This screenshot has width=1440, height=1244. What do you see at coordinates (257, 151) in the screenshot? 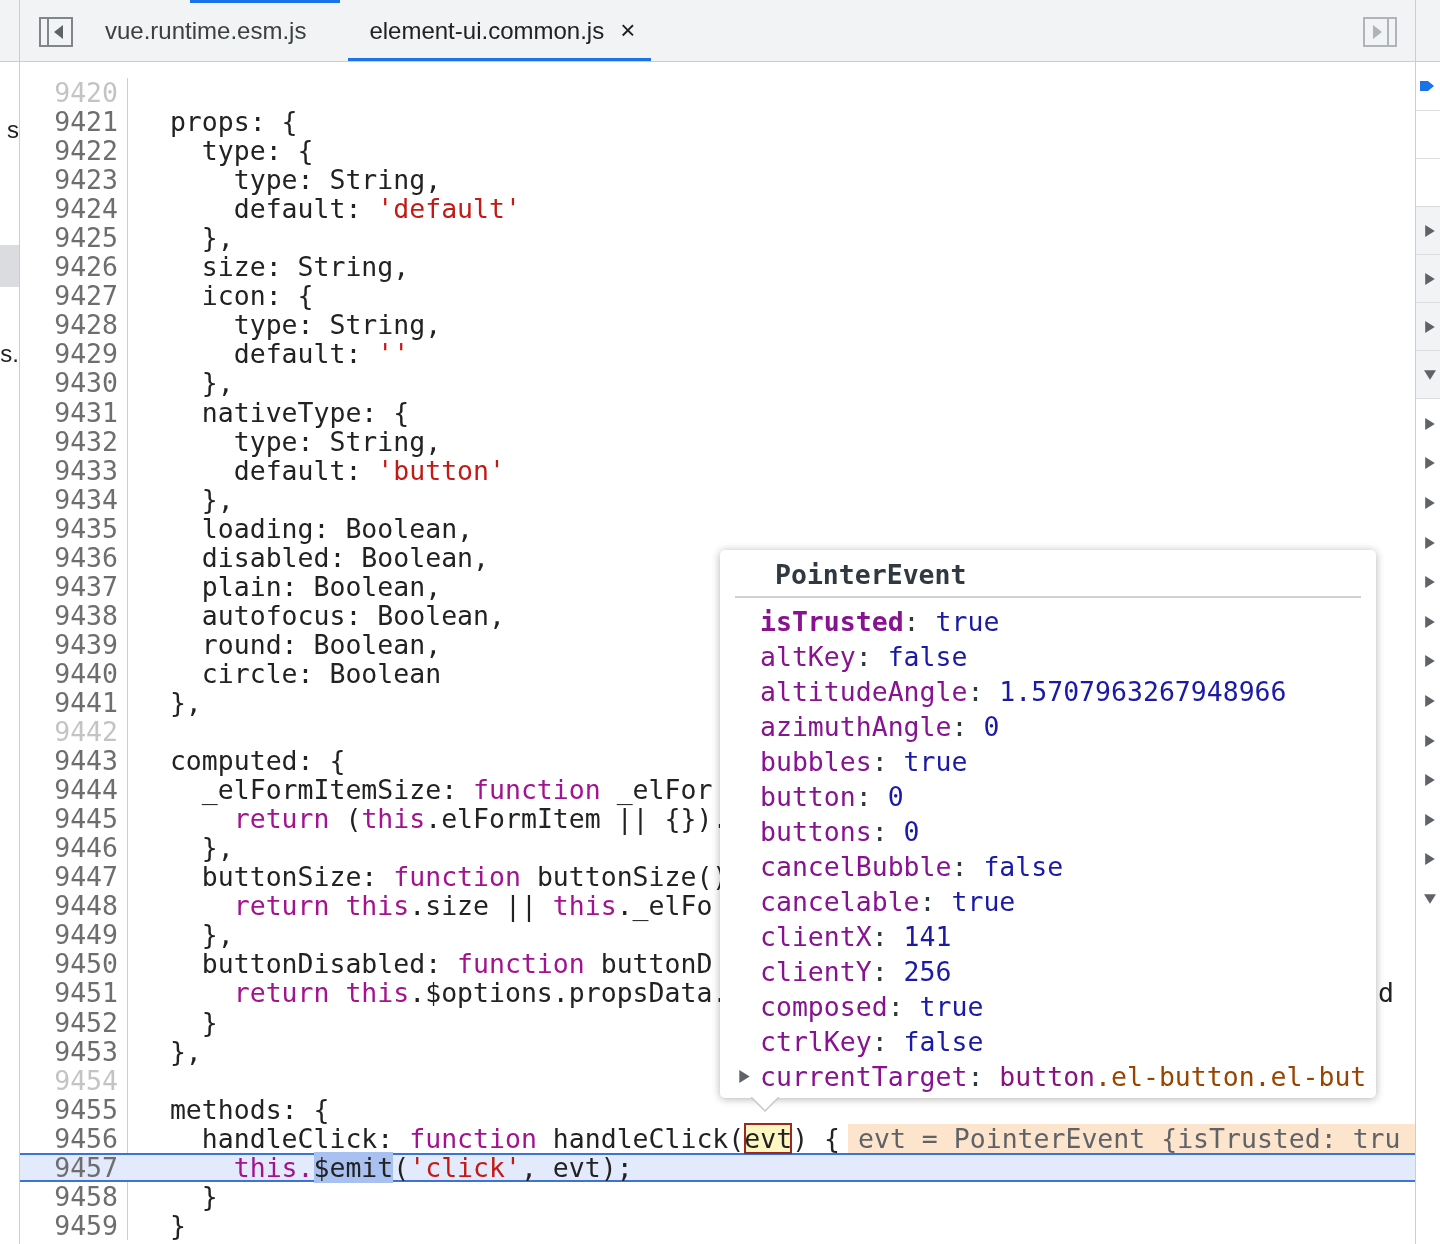
I see `code-line: type: {` at bounding box center [257, 151].